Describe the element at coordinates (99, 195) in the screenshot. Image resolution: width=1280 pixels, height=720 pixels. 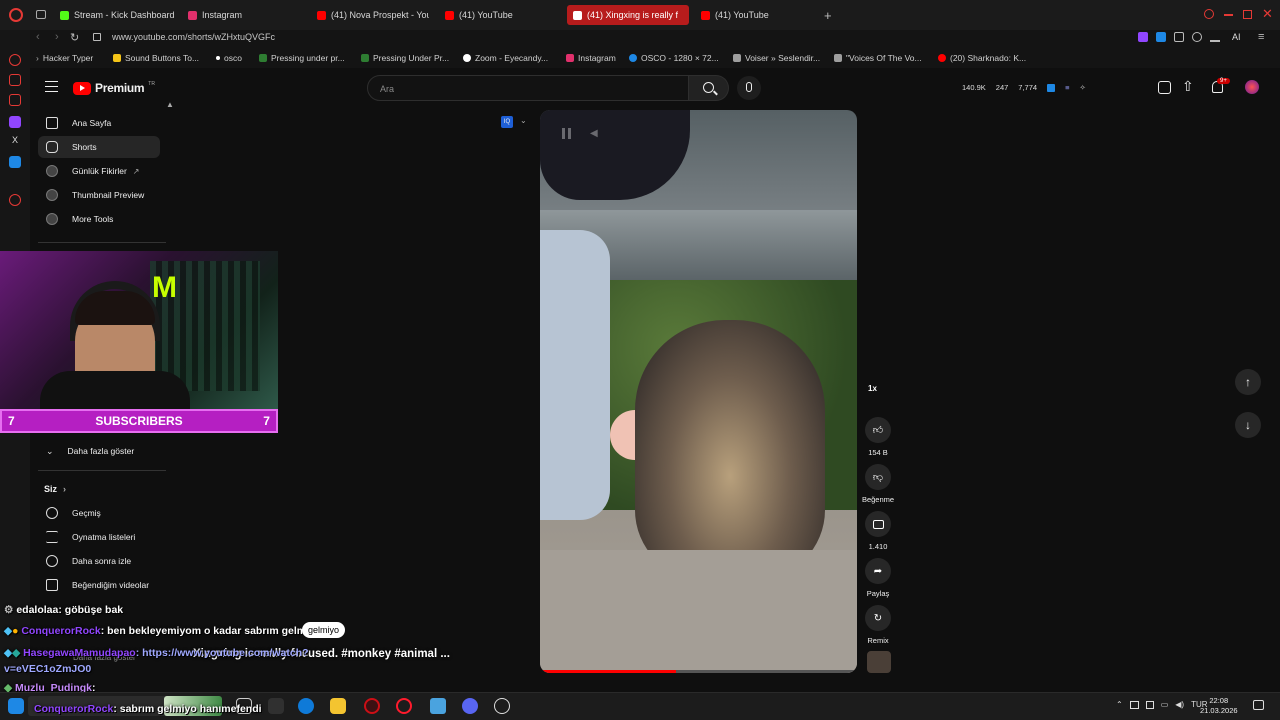
I see `sidebar-item-thumbnail-preview: Thumbnail Preview` at that location.